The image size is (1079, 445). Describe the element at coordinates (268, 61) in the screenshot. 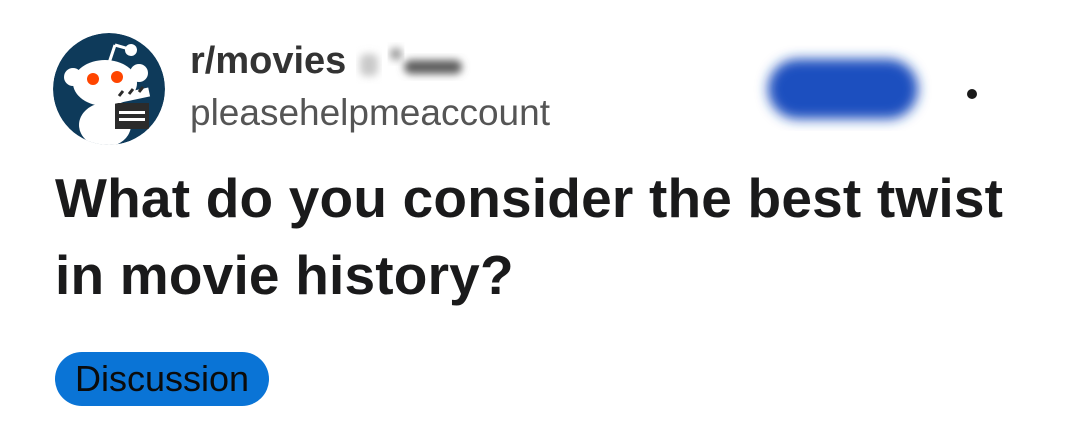

I see `subreddit-name: r/movies` at that location.